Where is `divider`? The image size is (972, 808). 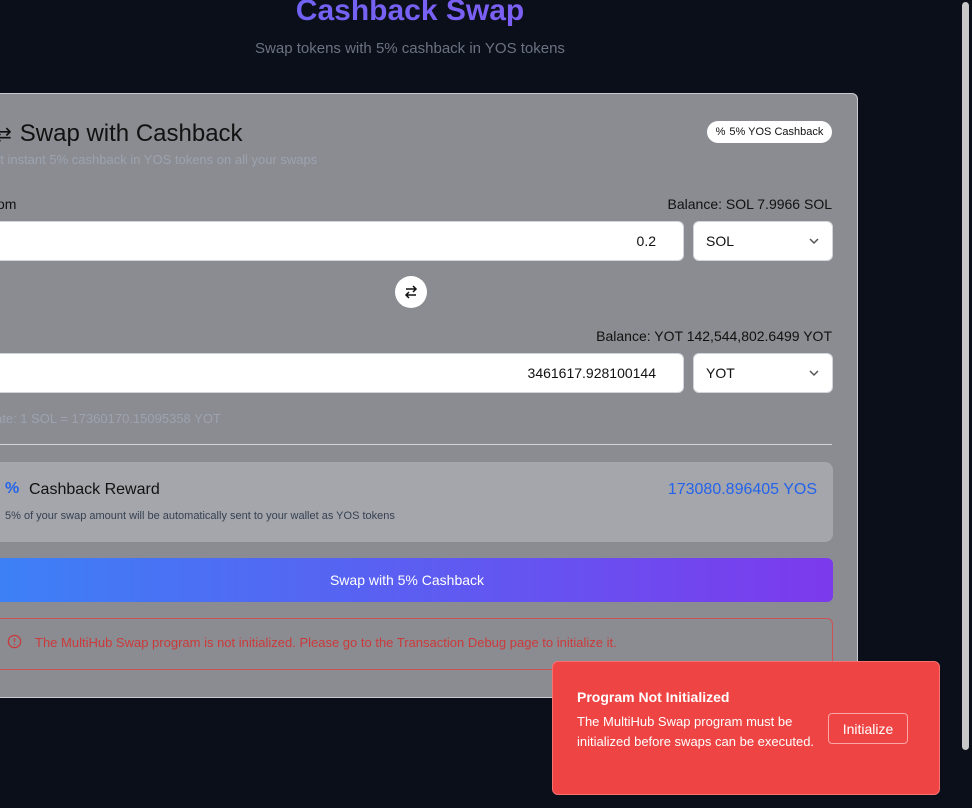 divider is located at coordinates (416, 444).